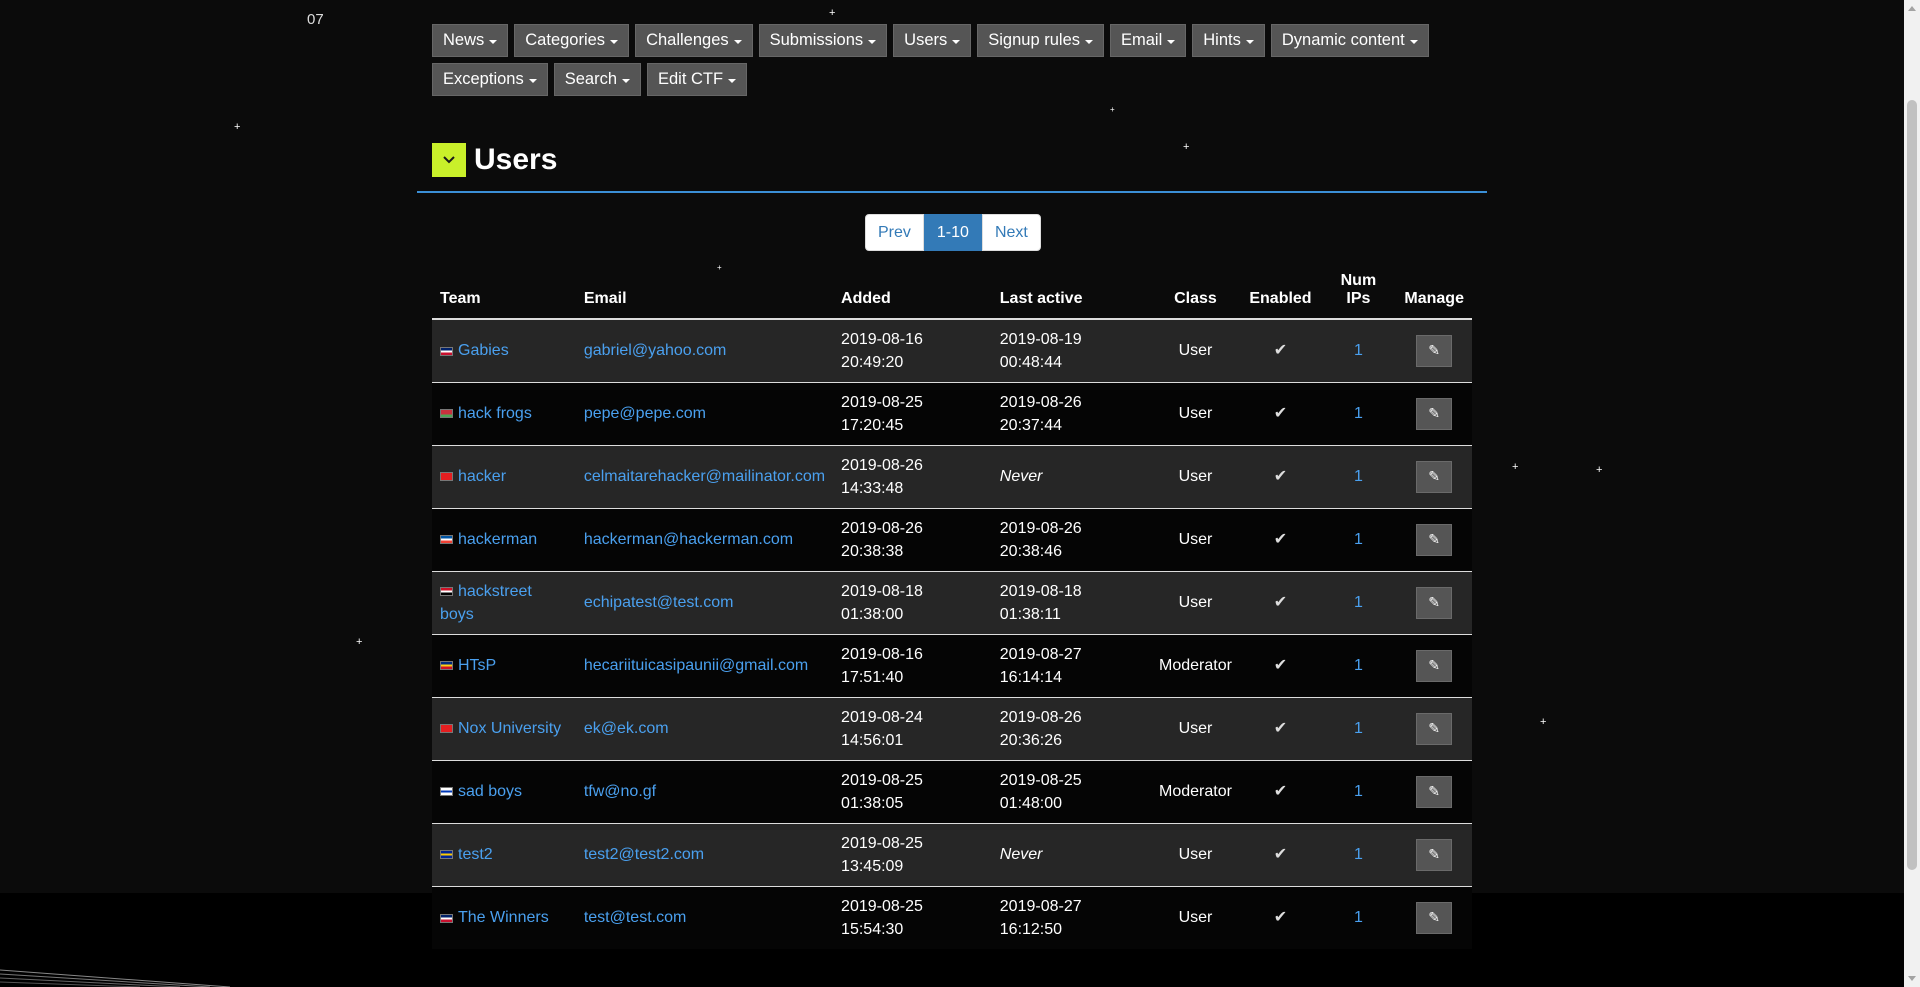 This screenshot has height=987, width=1920. I want to click on cell-class: User, so click(1195, 476).